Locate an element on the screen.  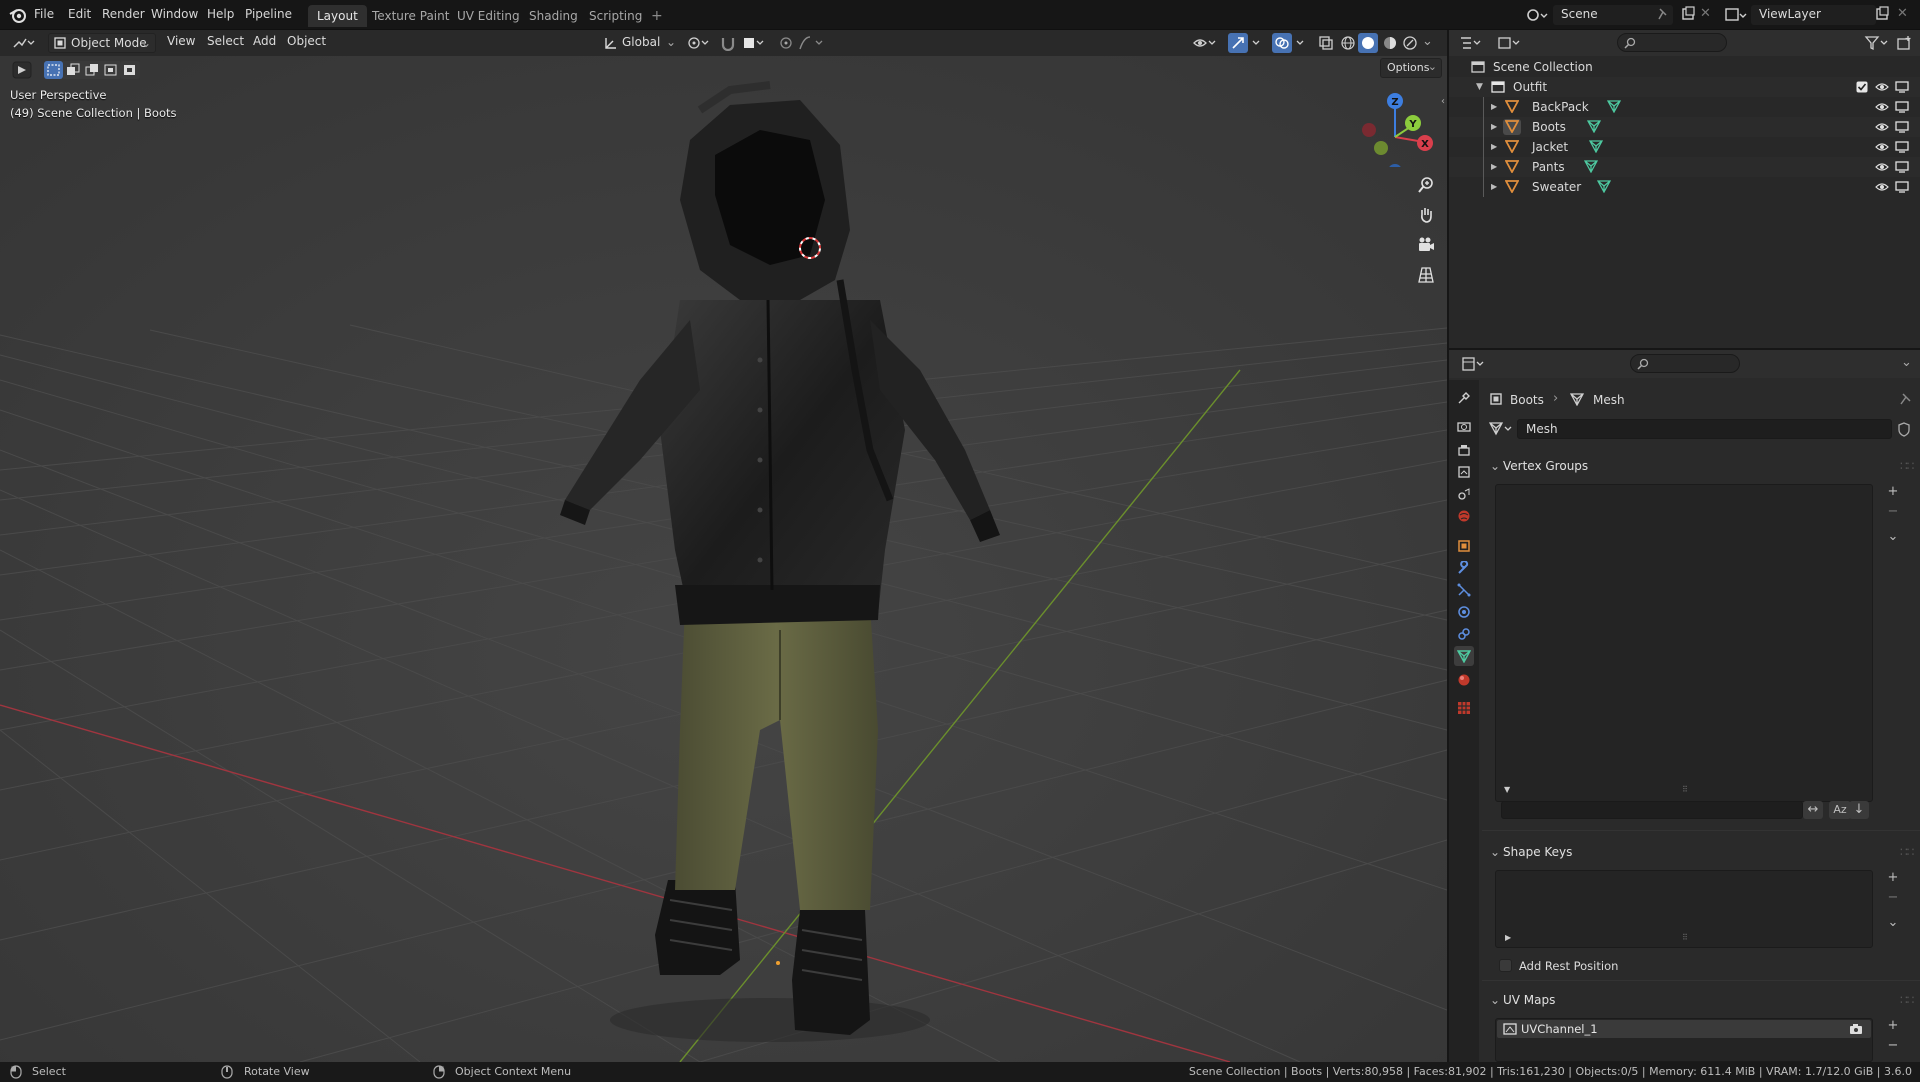
outliner-editor-type-icon is located at coordinates (1472, 43).